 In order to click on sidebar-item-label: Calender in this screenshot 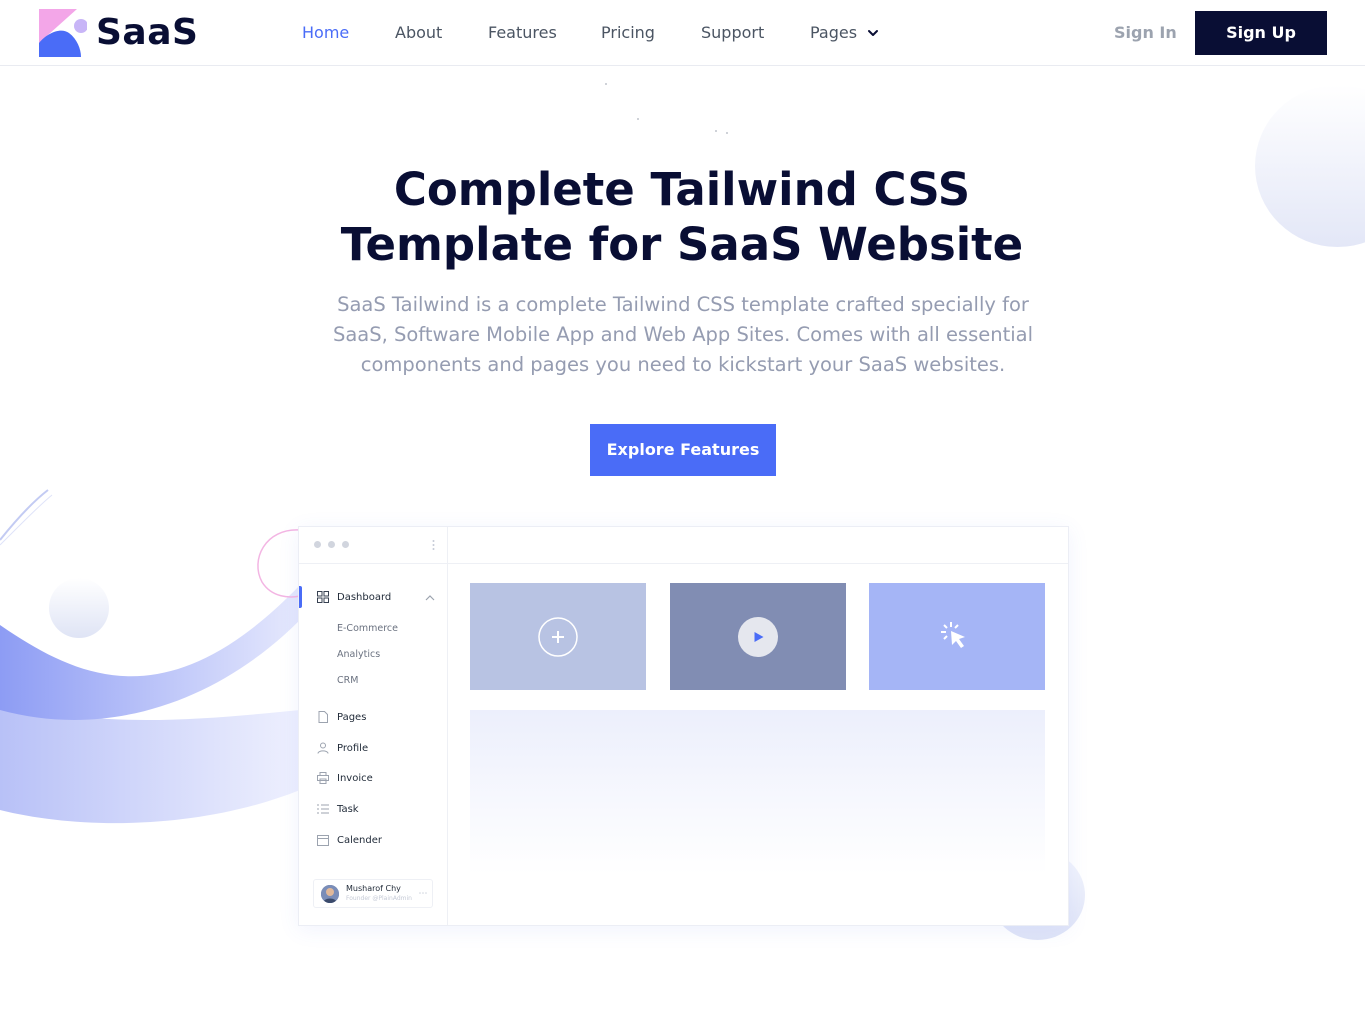, I will do `click(359, 840)`.